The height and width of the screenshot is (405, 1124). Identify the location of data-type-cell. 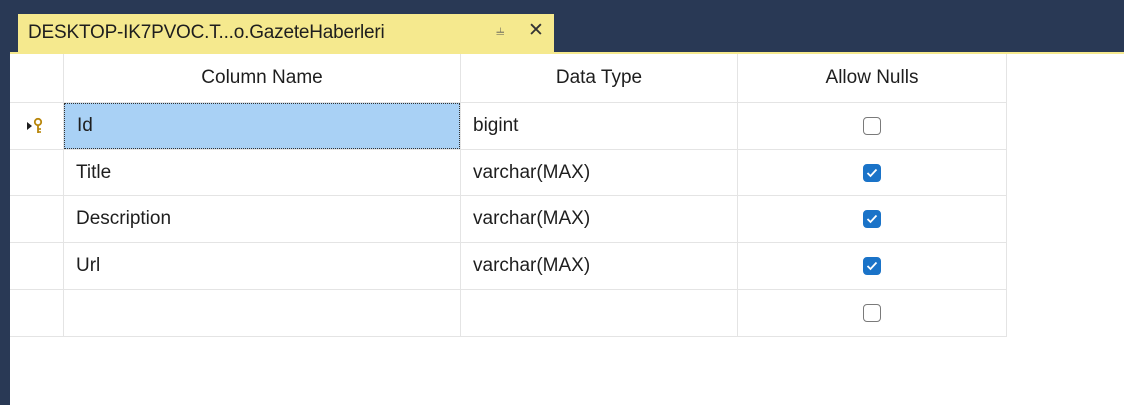
(599, 313).